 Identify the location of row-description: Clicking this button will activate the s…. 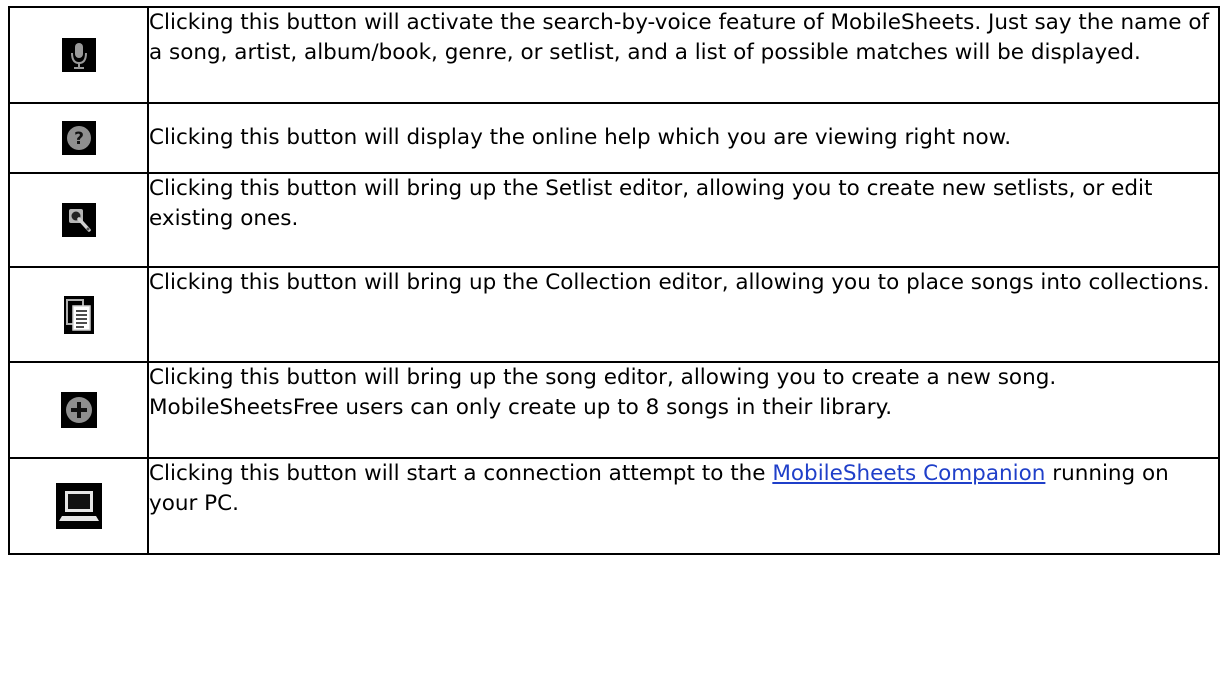
(683, 55).